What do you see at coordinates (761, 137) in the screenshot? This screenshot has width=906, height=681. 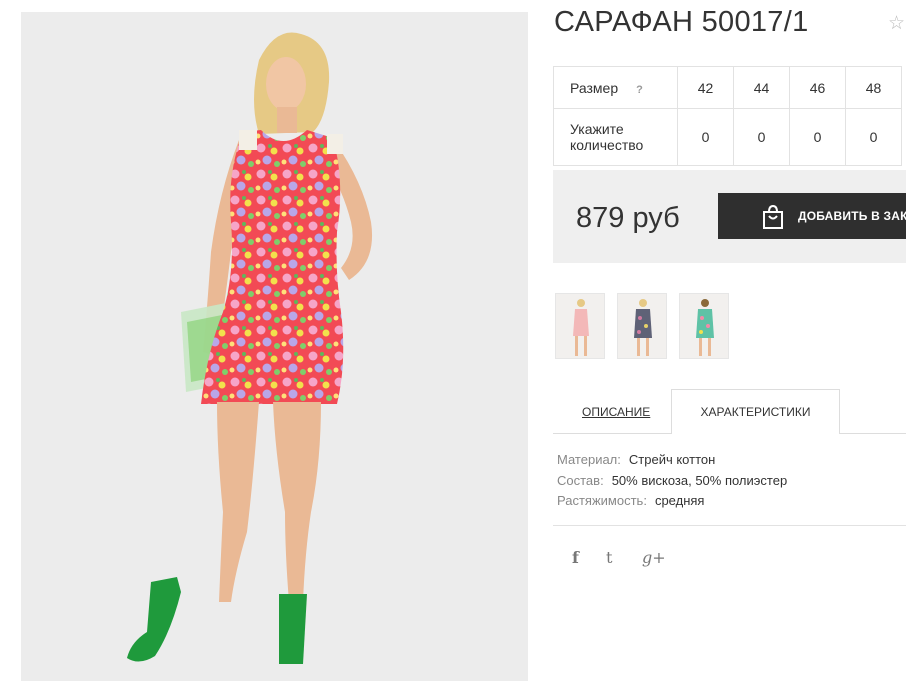 I see `quantity-input-44: 0` at bounding box center [761, 137].